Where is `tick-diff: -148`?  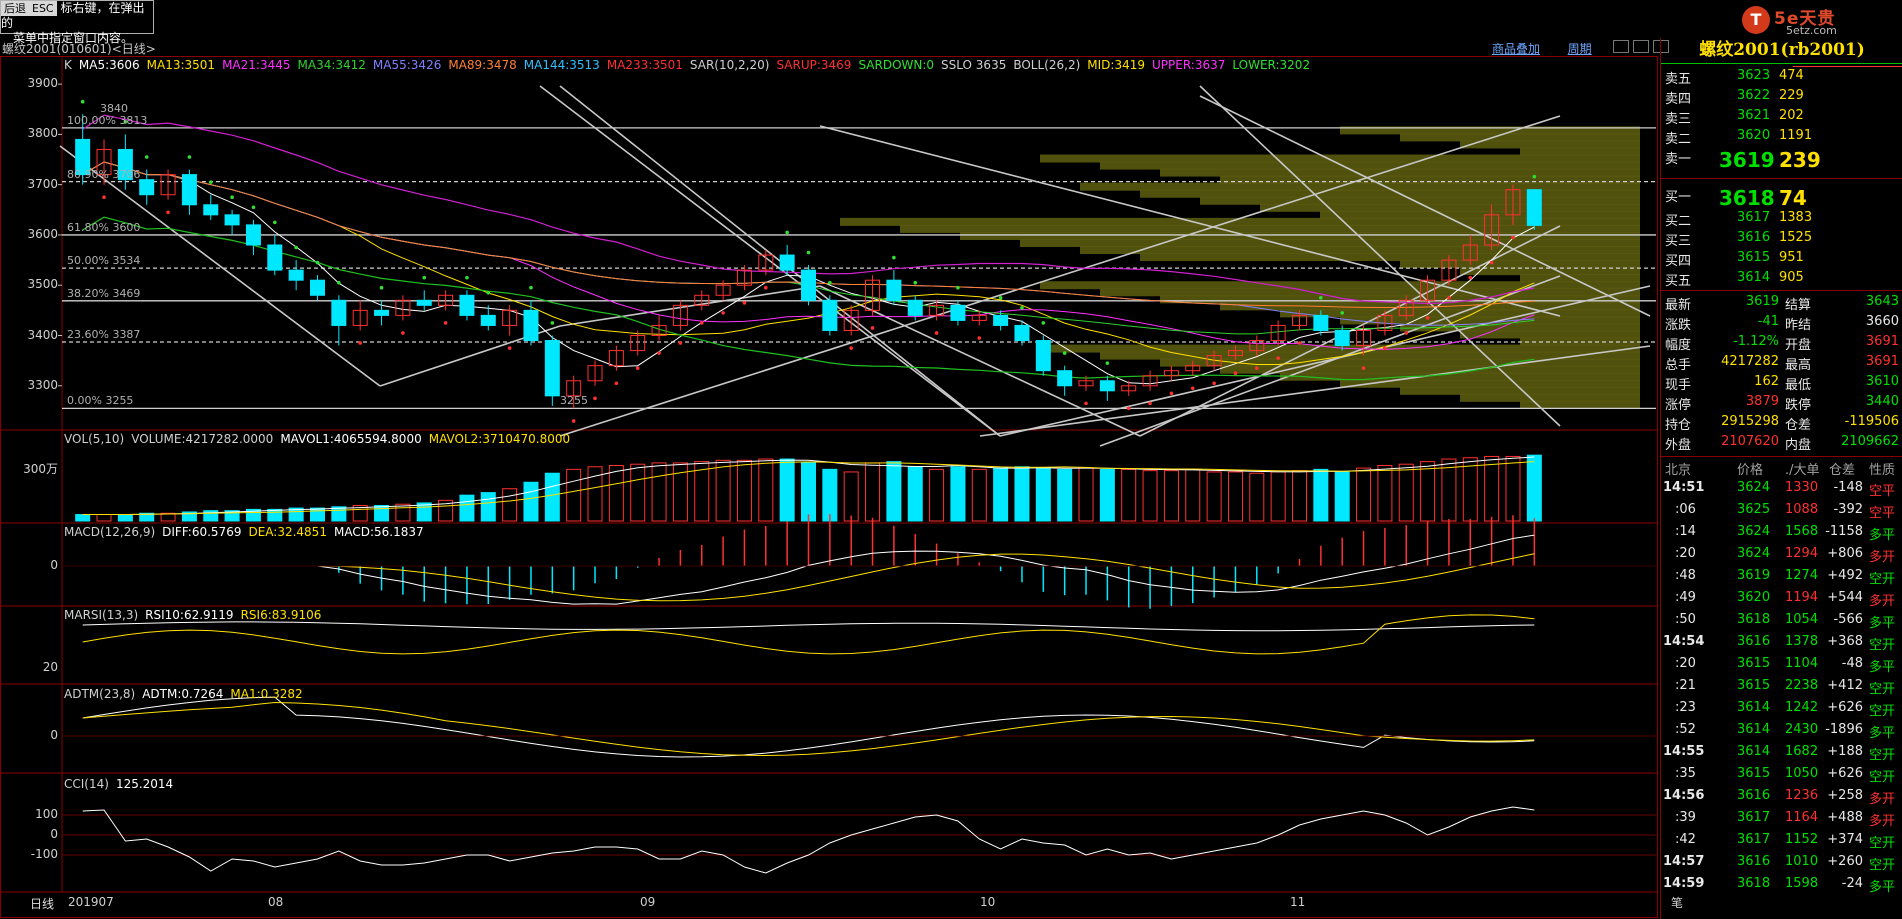 tick-diff: -148 is located at coordinates (1848, 487).